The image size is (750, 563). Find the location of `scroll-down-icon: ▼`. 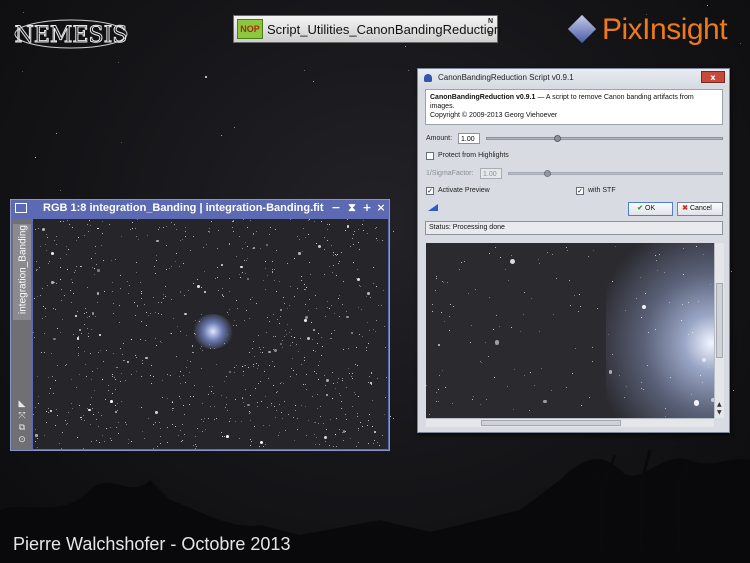

scroll-down-icon: ▼ is located at coordinates (719, 412).